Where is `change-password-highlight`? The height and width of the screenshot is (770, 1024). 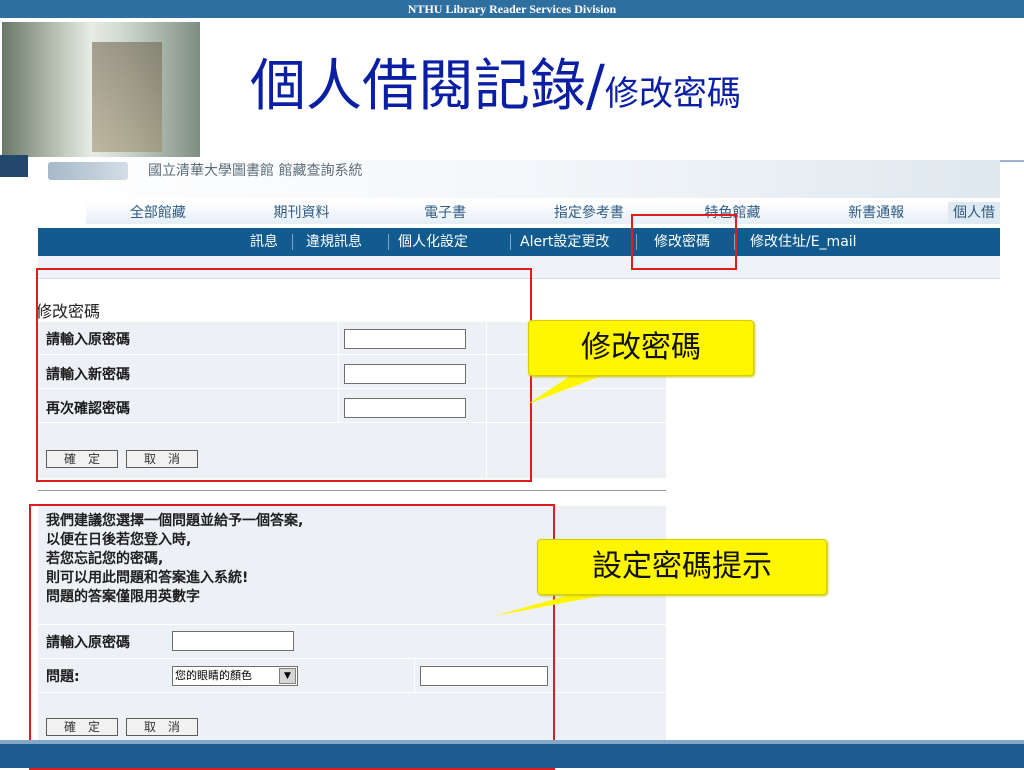
change-password-highlight is located at coordinates (284, 375).